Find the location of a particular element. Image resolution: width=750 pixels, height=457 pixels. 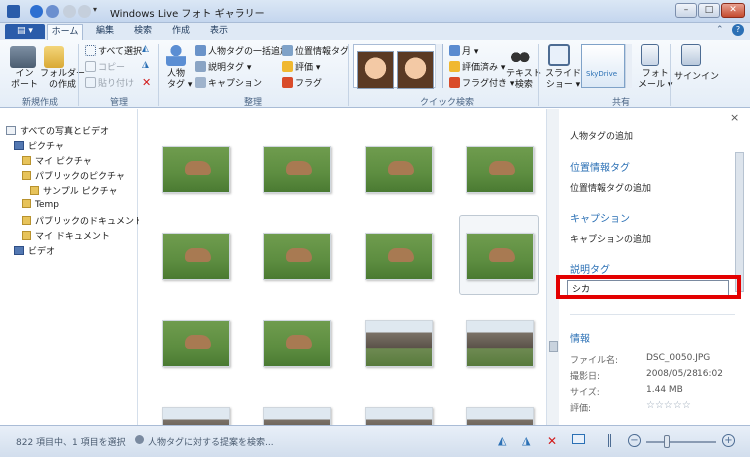

grid-scrollbar is located at coordinates (552, 267).